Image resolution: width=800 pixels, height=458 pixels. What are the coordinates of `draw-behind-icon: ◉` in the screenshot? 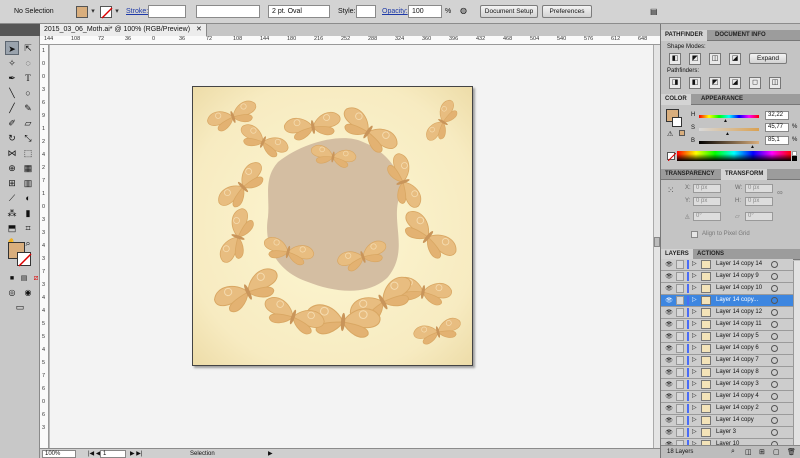 It's located at (28, 293).